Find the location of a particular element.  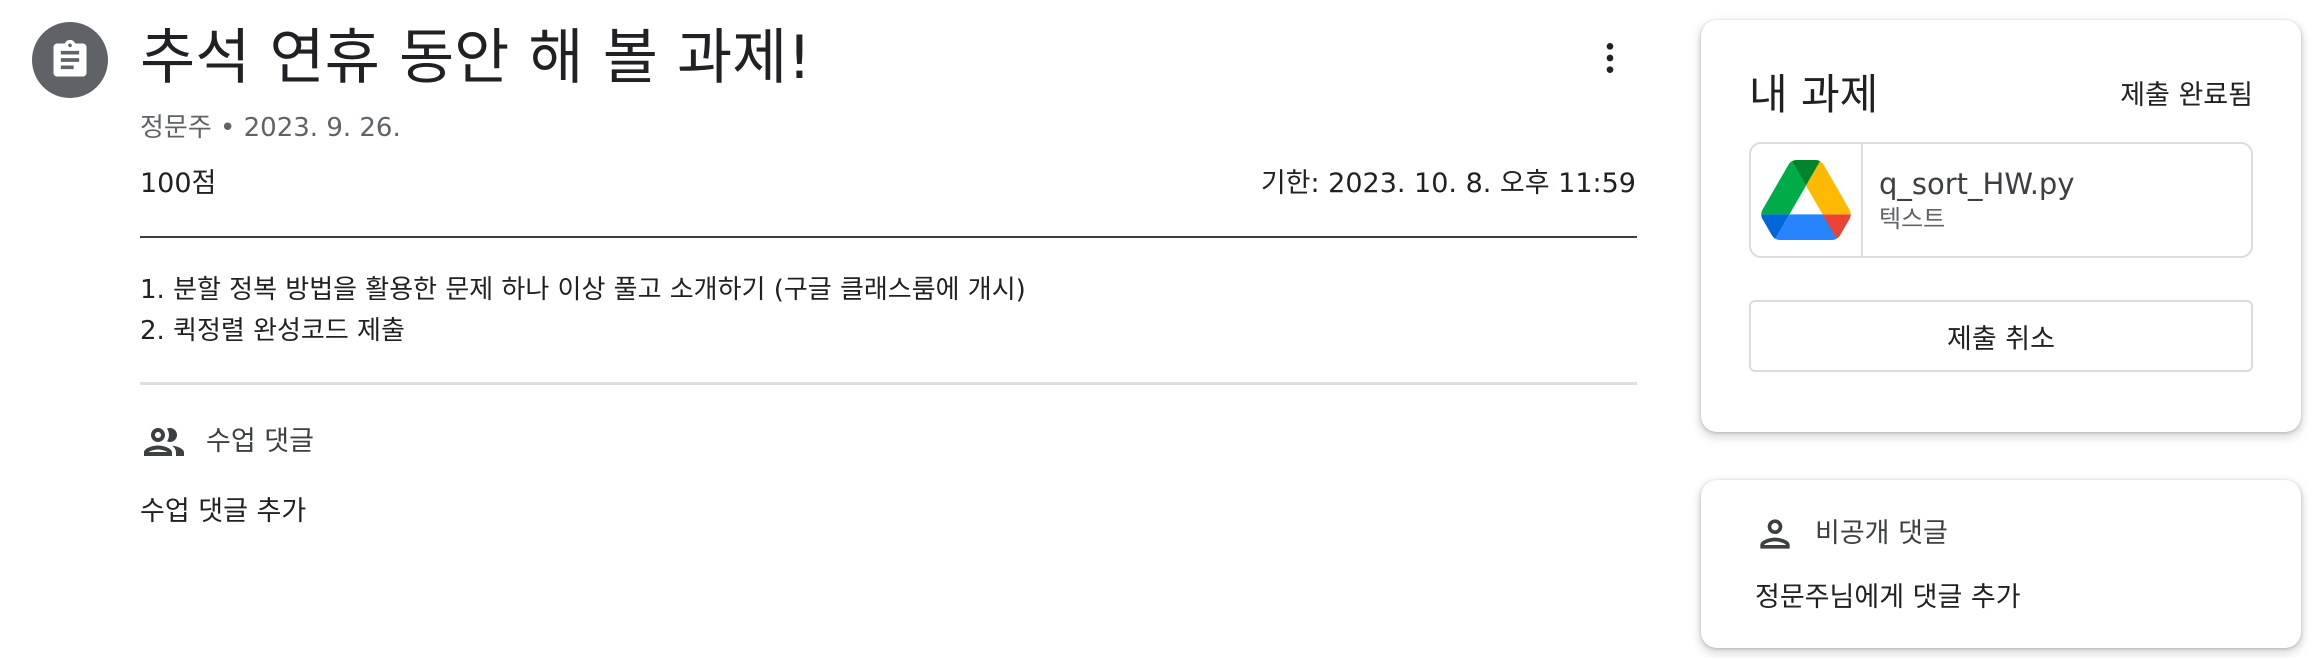

assignment-icon is located at coordinates (70, 60).